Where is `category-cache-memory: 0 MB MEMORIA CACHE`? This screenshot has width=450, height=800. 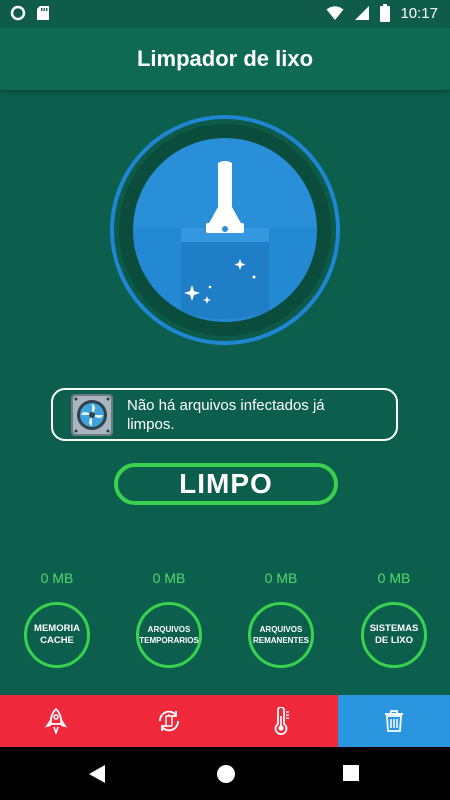 category-cache-memory: 0 MB MEMORIA CACHE is located at coordinates (57, 619).